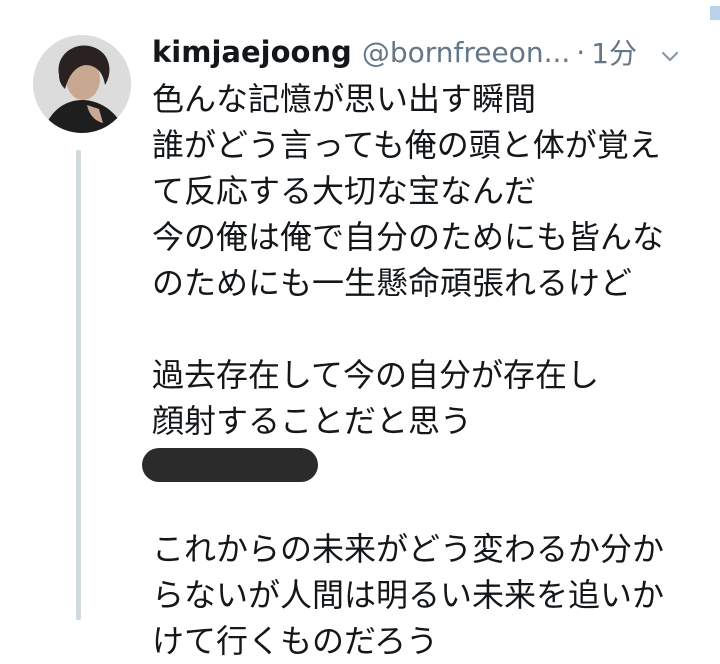  What do you see at coordinates (408, 595) in the screenshot?
I see `tweet-text-line: らないが人間は明るい未来を追いか` at bounding box center [408, 595].